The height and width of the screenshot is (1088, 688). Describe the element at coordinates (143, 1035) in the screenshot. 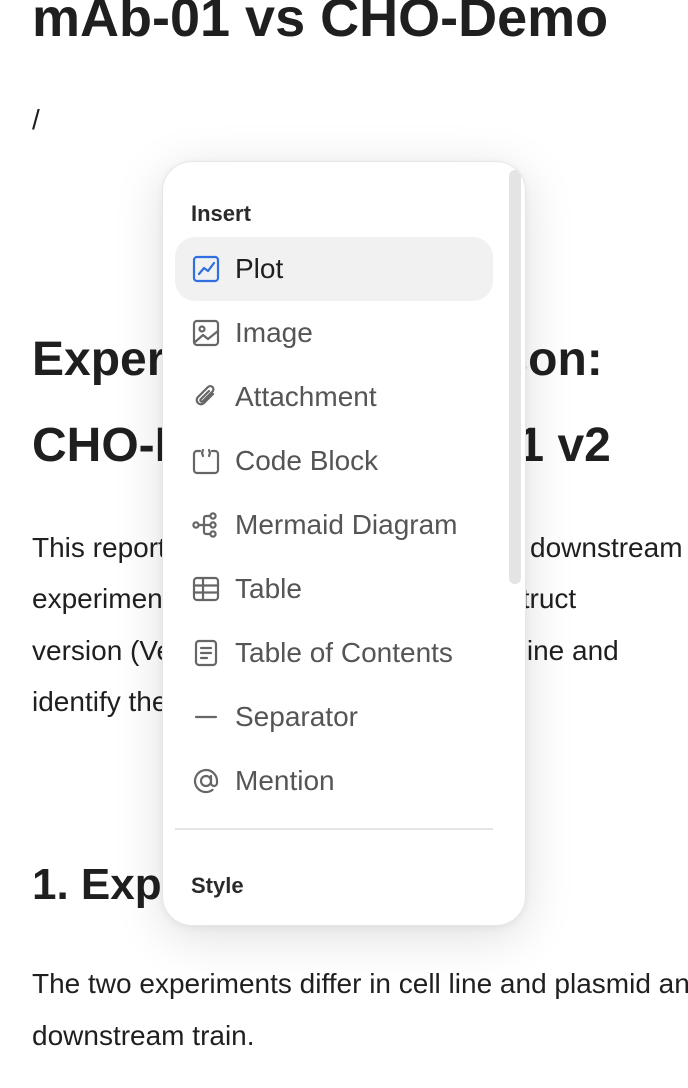

I see `paragraph-line: downstream train.` at that location.